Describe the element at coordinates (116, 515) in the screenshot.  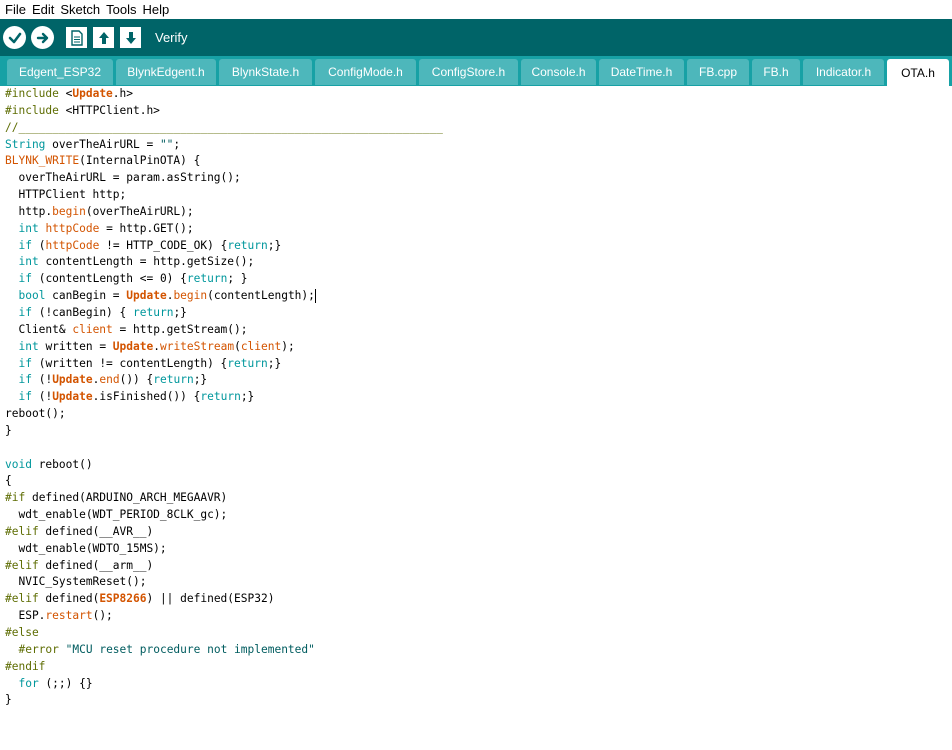
I see `code-token: wdt_enable(WDT_PERIOD_8CLK_gc);` at that location.